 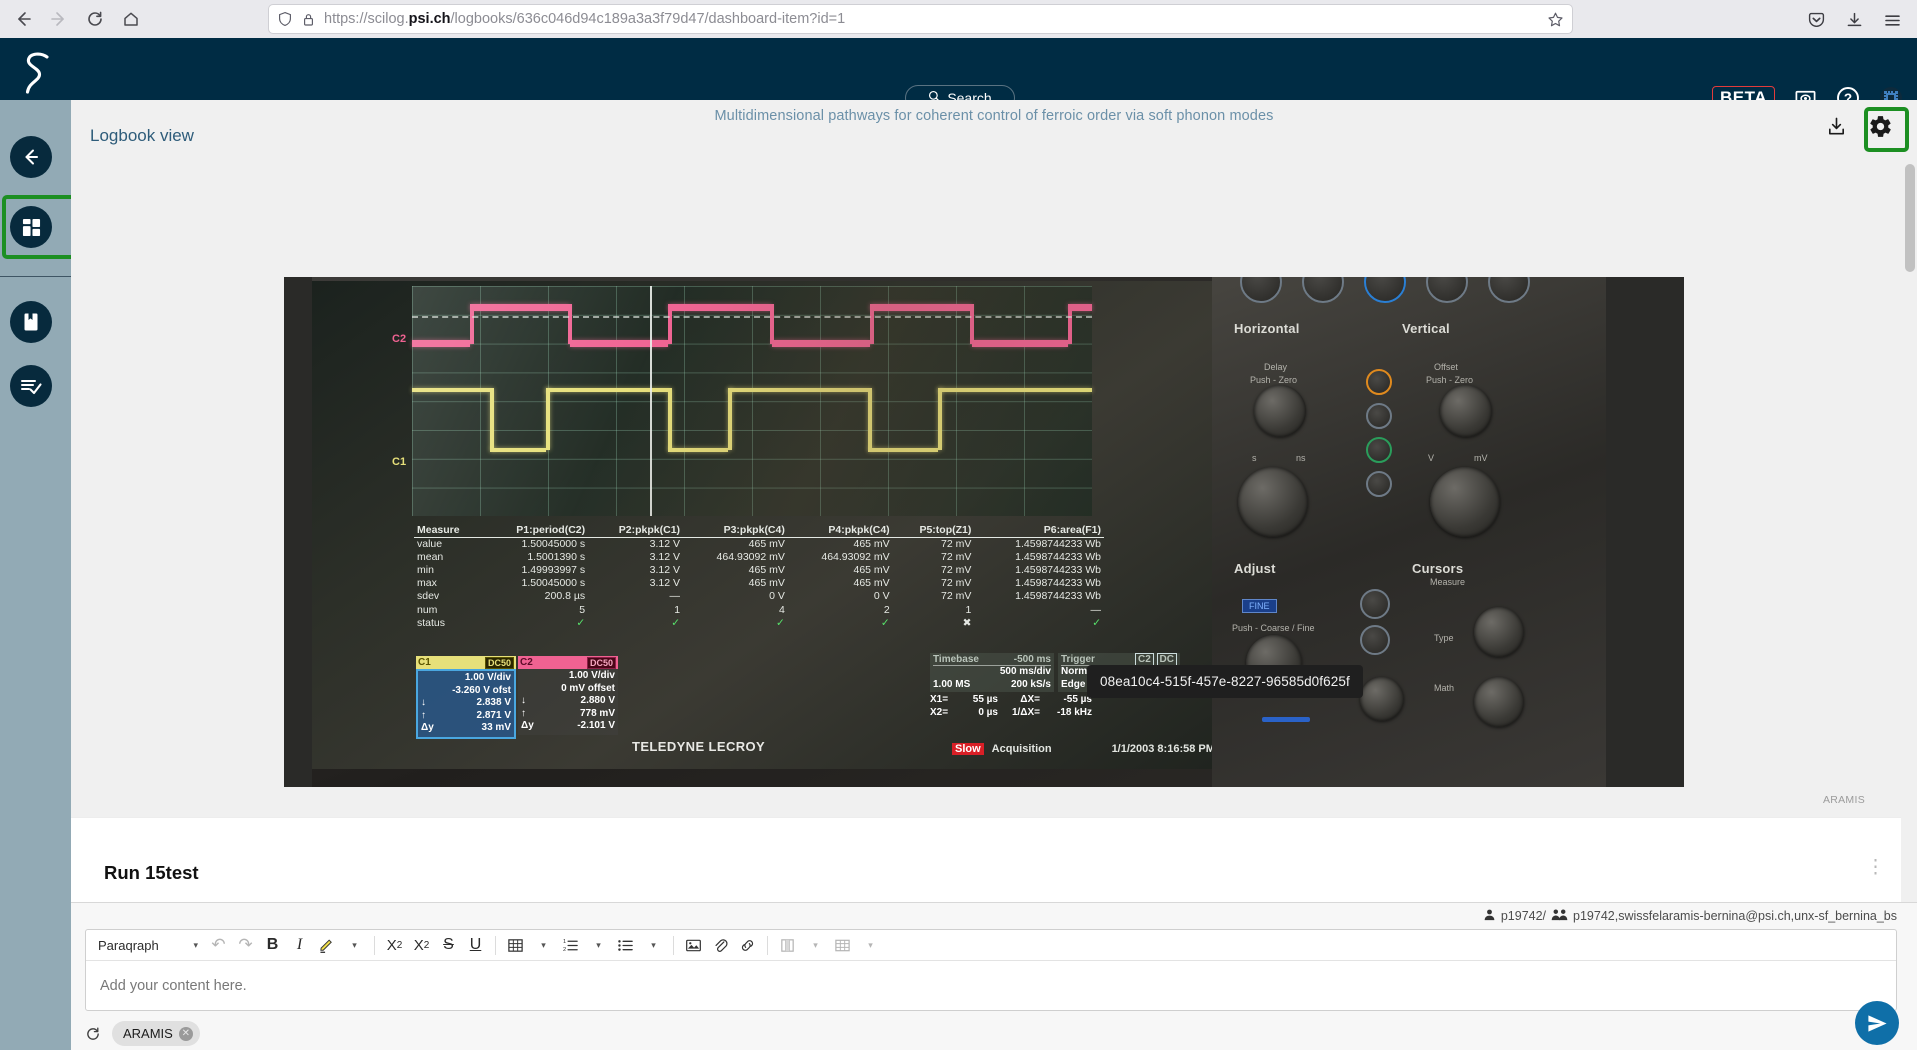 I want to click on send-icon, so click(x=1877, y=1023).